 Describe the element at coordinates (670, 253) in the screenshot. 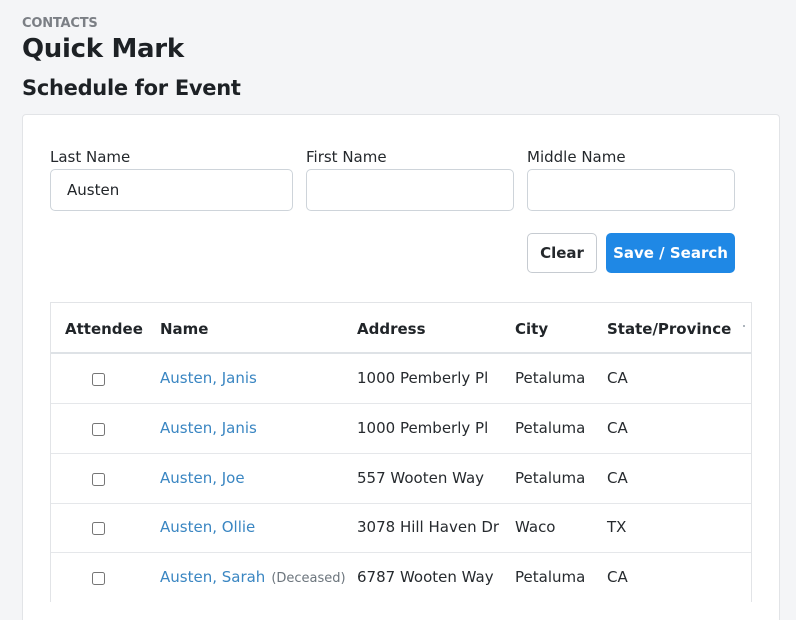

I see `save-search-button: Save / Search` at that location.